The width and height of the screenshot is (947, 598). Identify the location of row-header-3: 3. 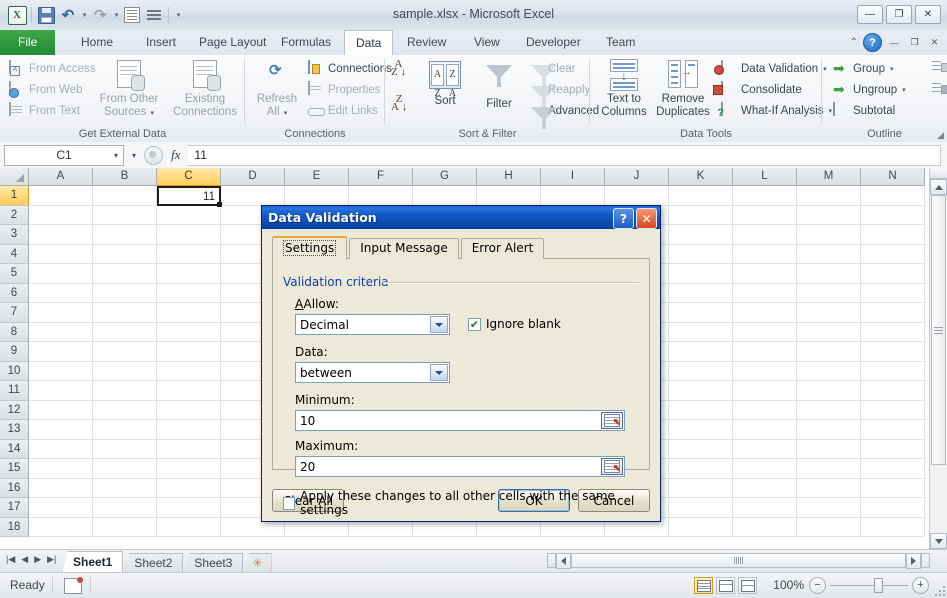
(14, 235).